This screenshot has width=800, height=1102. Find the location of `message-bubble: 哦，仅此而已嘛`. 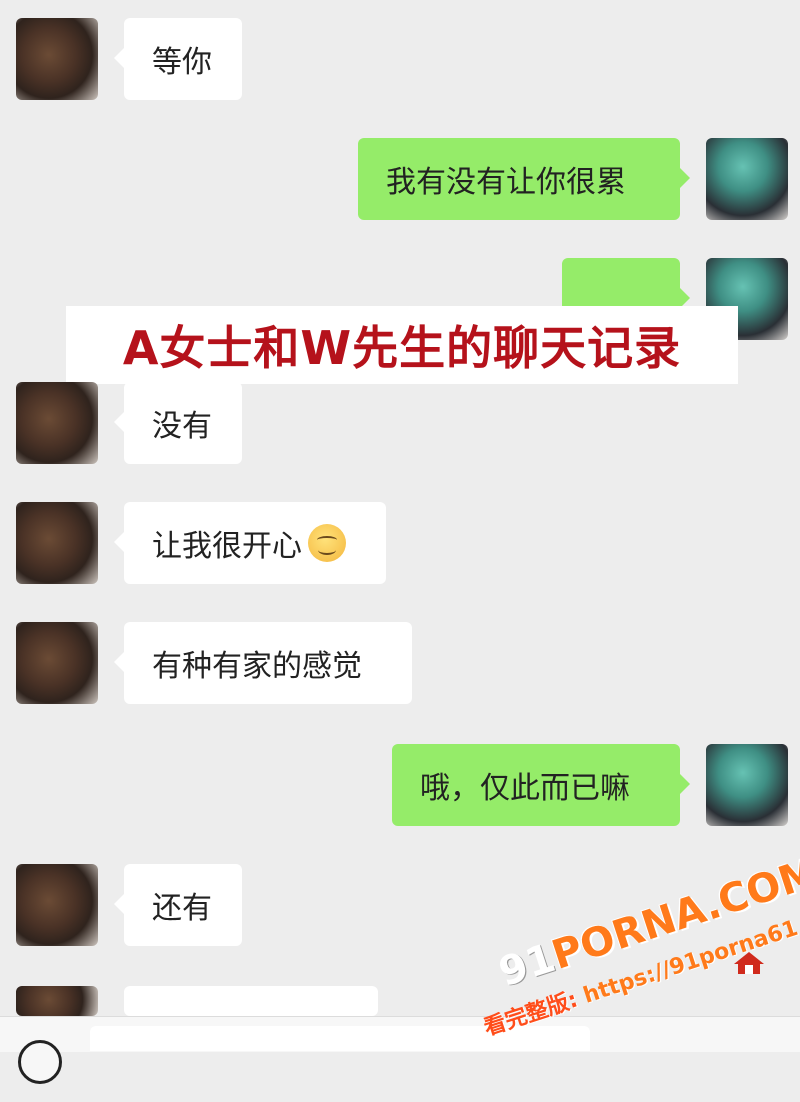

message-bubble: 哦，仅此而已嘛 is located at coordinates (541, 785).